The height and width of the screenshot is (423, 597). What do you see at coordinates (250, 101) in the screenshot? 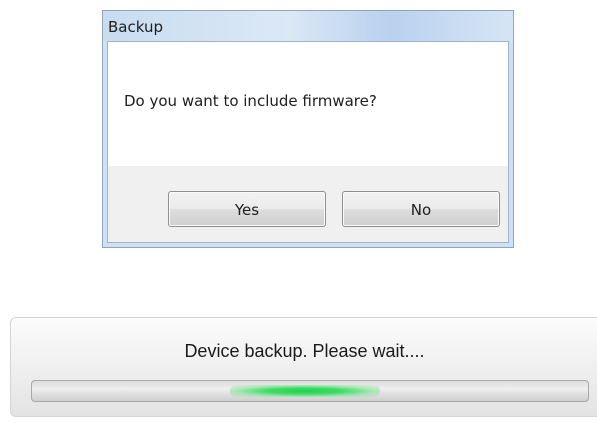
I see `dialog-message: Do you want to include firmware?` at bounding box center [250, 101].